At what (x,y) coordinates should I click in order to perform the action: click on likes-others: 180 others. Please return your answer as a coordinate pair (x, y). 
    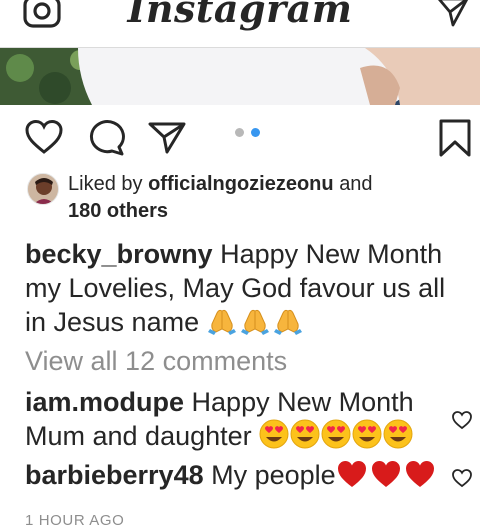
    Looking at the image, I should click on (118, 211).